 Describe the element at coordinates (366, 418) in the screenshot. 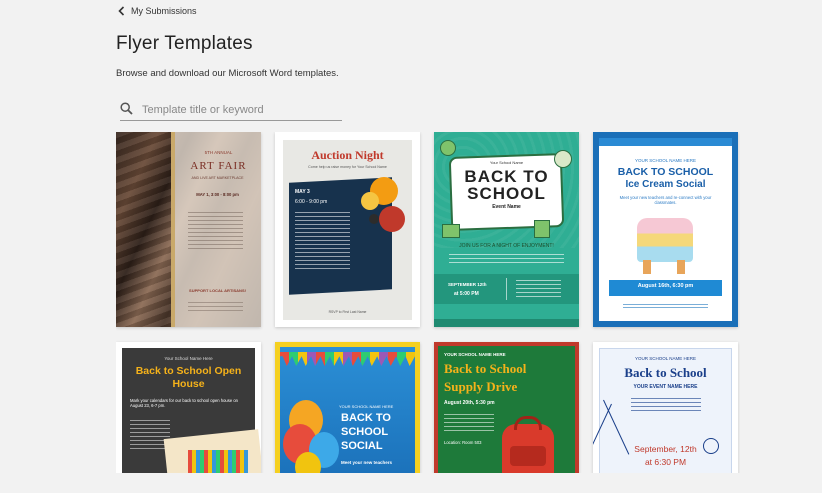

I see `flyer-title-line1: BACK TO` at that location.